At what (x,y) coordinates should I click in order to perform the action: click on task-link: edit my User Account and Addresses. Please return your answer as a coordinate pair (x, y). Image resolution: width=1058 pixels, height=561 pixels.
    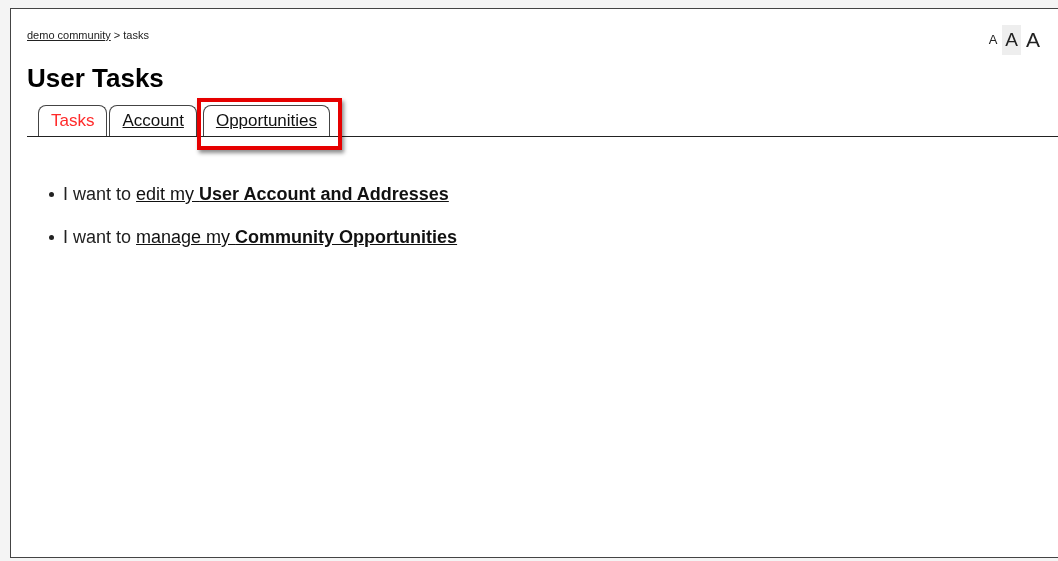
    Looking at the image, I should click on (292, 194).